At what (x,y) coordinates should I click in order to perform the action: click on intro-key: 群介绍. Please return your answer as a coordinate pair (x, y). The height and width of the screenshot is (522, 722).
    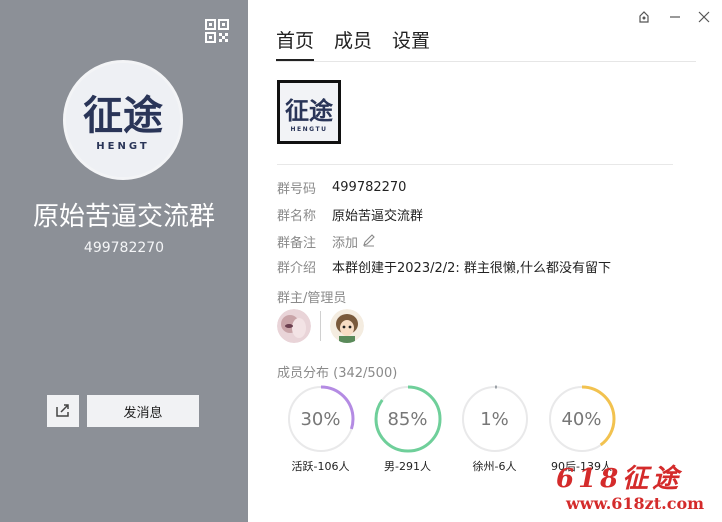
    Looking at the image, I should click on (297, 268).